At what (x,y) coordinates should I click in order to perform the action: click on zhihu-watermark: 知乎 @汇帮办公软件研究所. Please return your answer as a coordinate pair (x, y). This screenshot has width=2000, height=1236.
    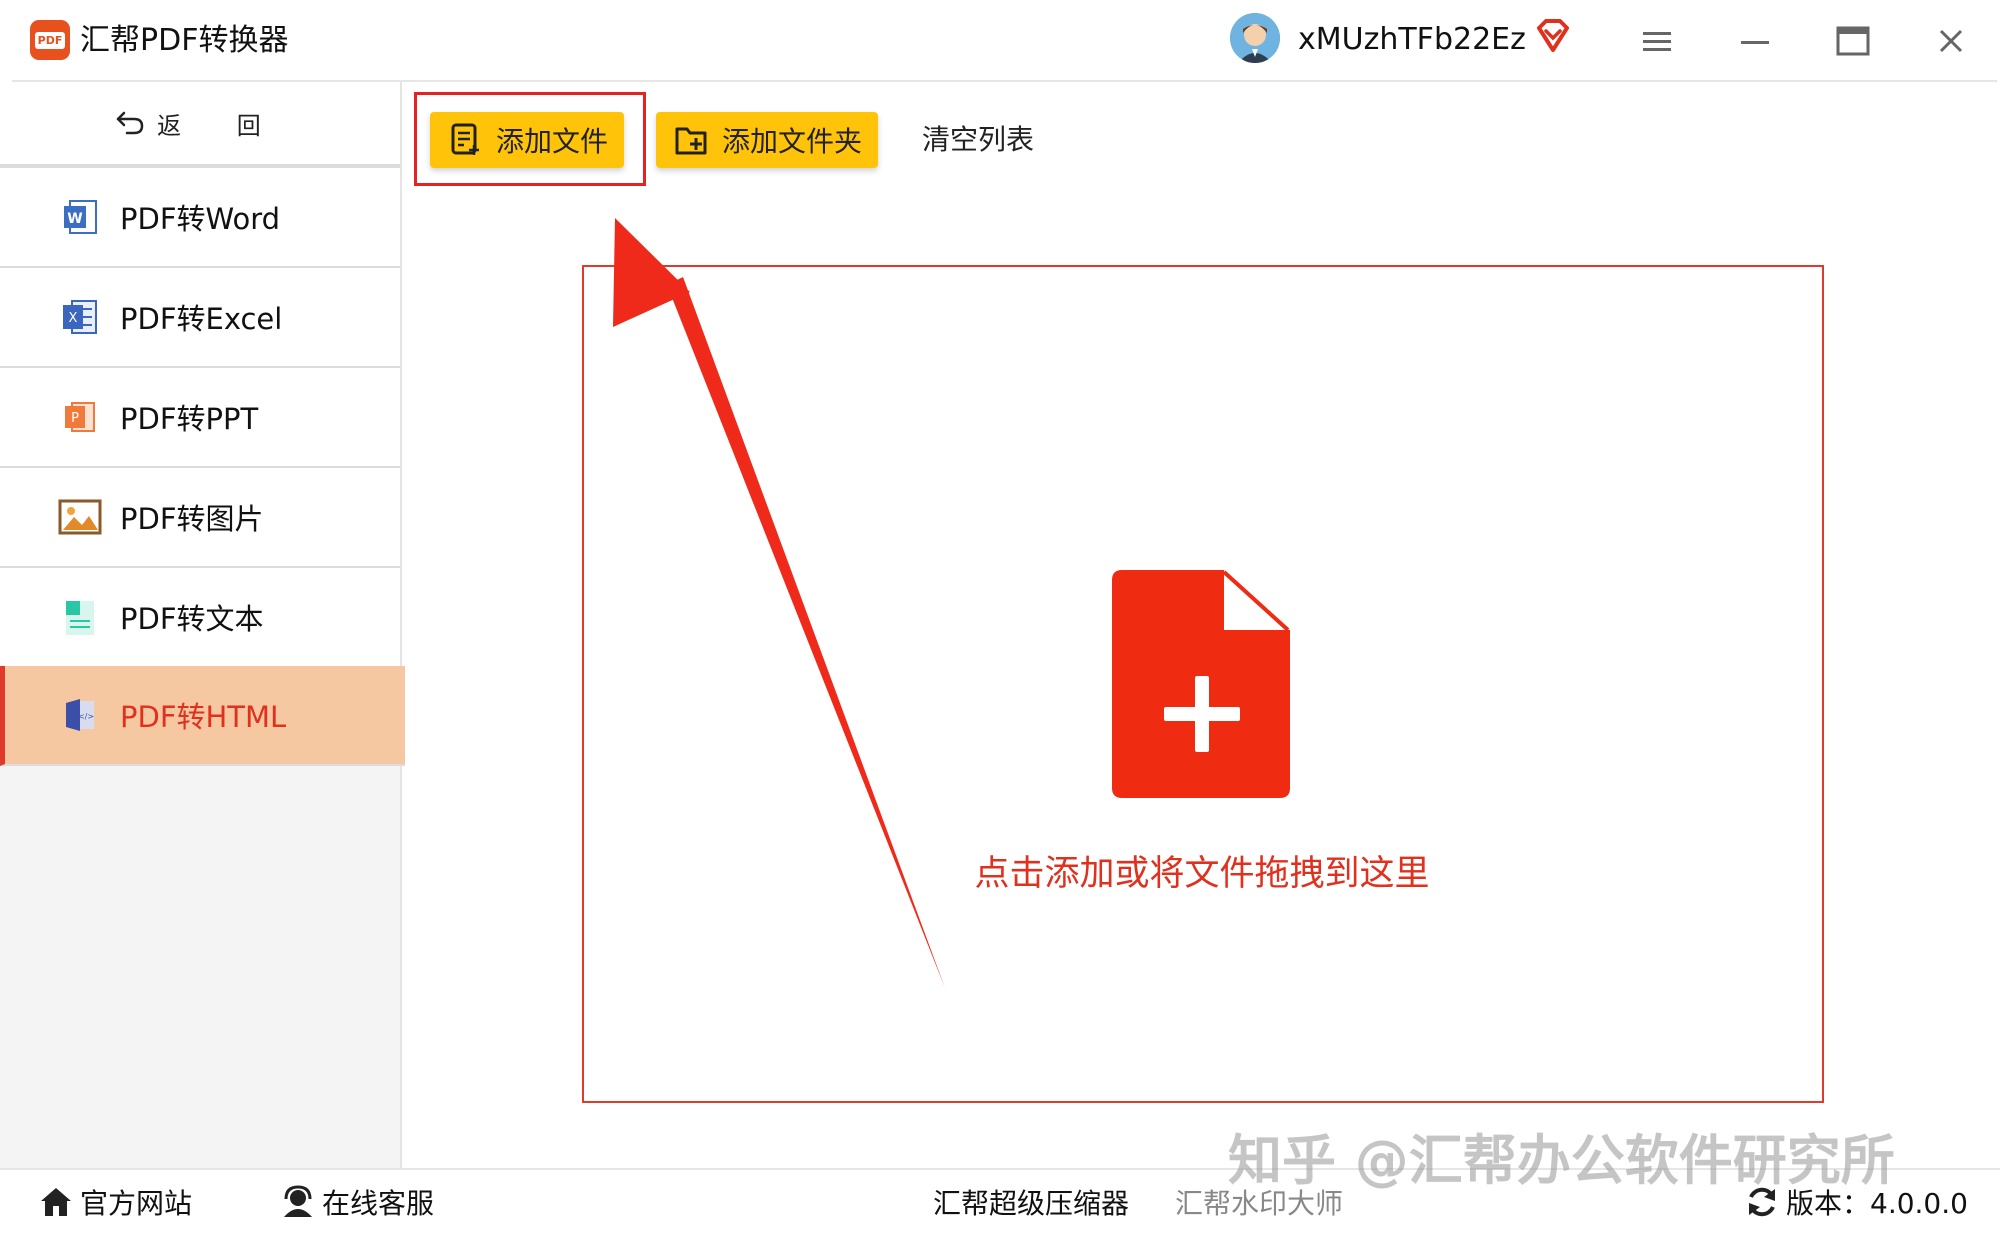
    Looking at the image, I should click on (1561, 1160).